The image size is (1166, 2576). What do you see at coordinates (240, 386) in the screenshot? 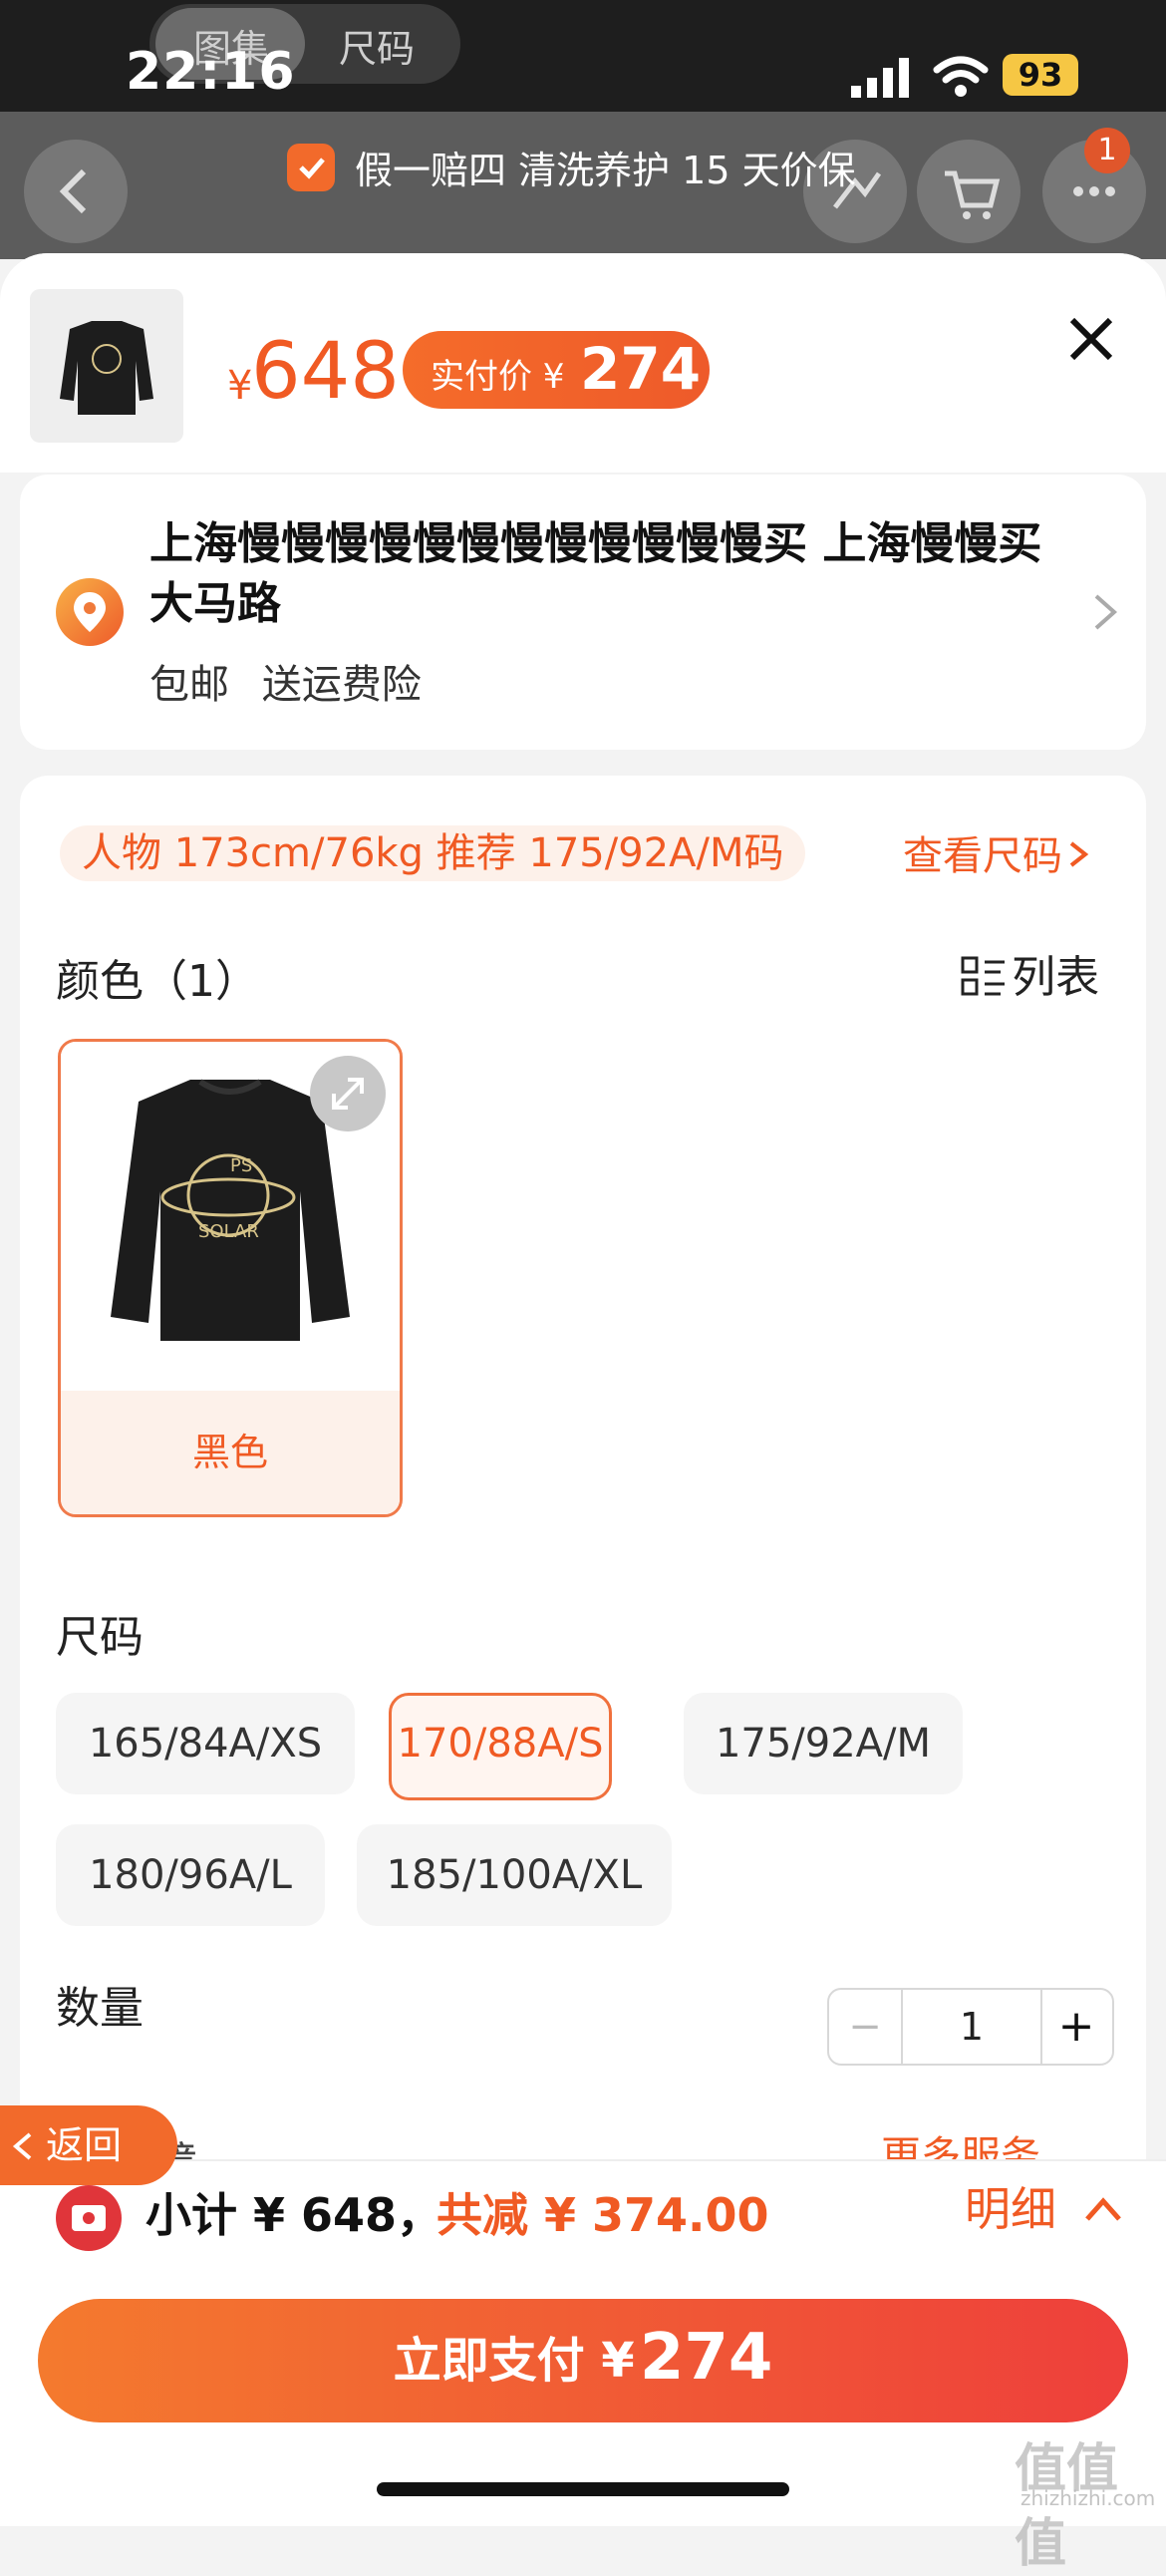
I see `price-currency: ¥` at bounding box center [240, 386].